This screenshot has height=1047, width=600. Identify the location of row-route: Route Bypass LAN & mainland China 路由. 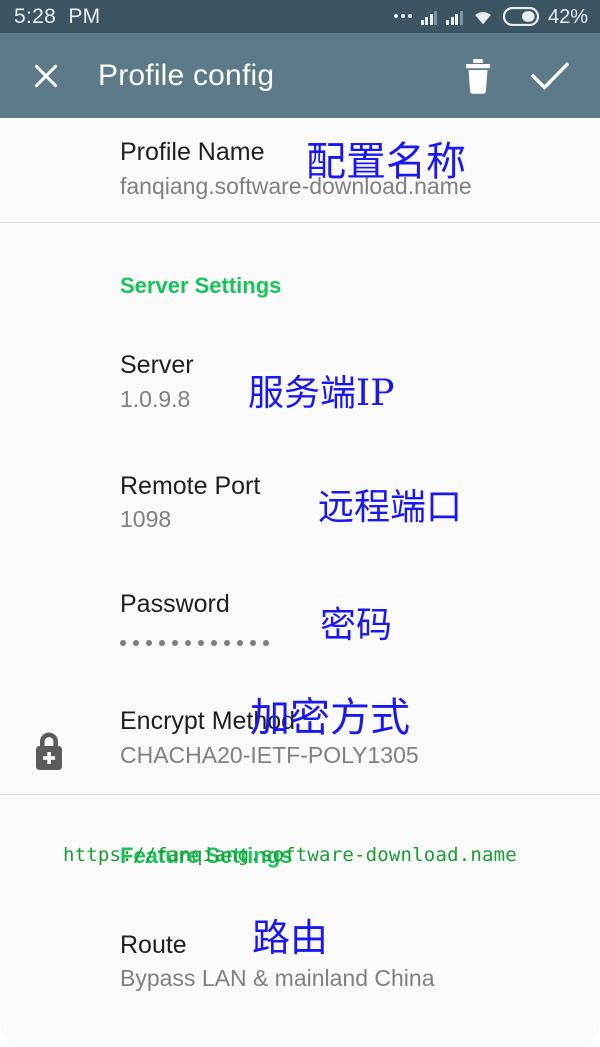
(300, 954).